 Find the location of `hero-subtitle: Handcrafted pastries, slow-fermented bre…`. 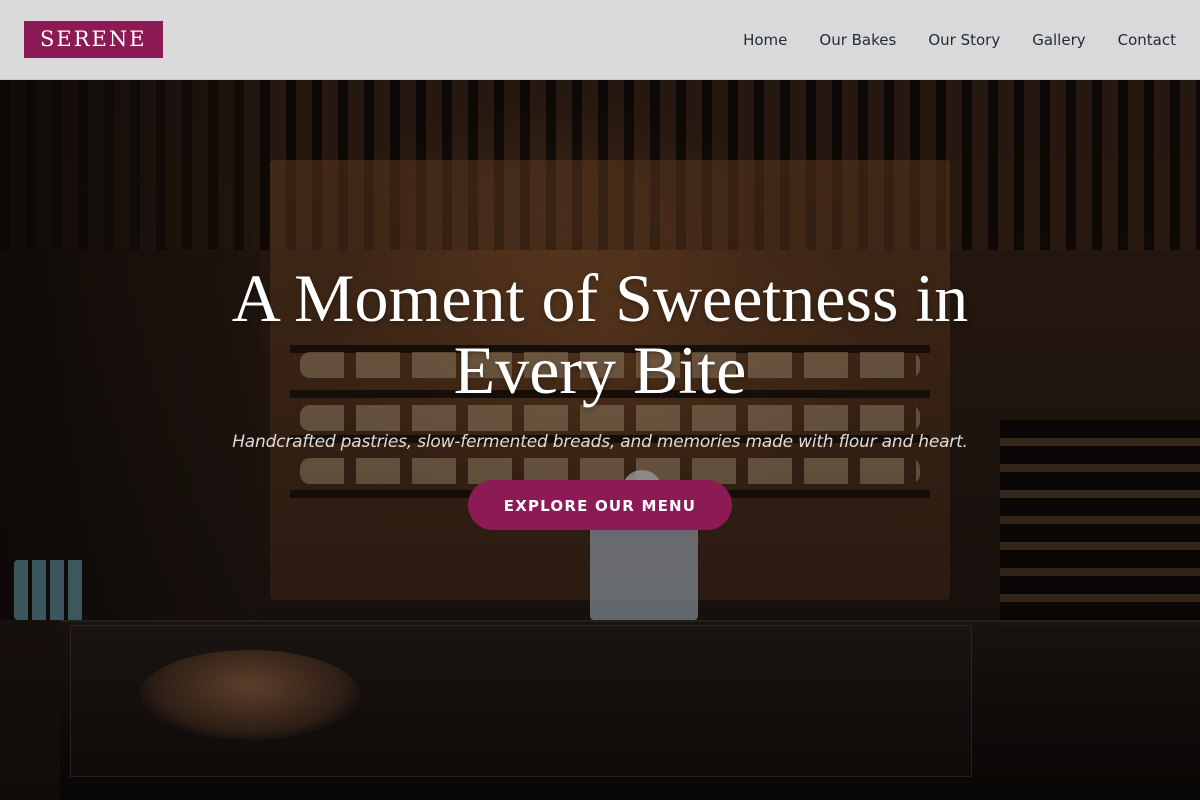

hero-subtitle: Handcrafted pastries, slow-fermented bre… is located at coordinates (600, 442).